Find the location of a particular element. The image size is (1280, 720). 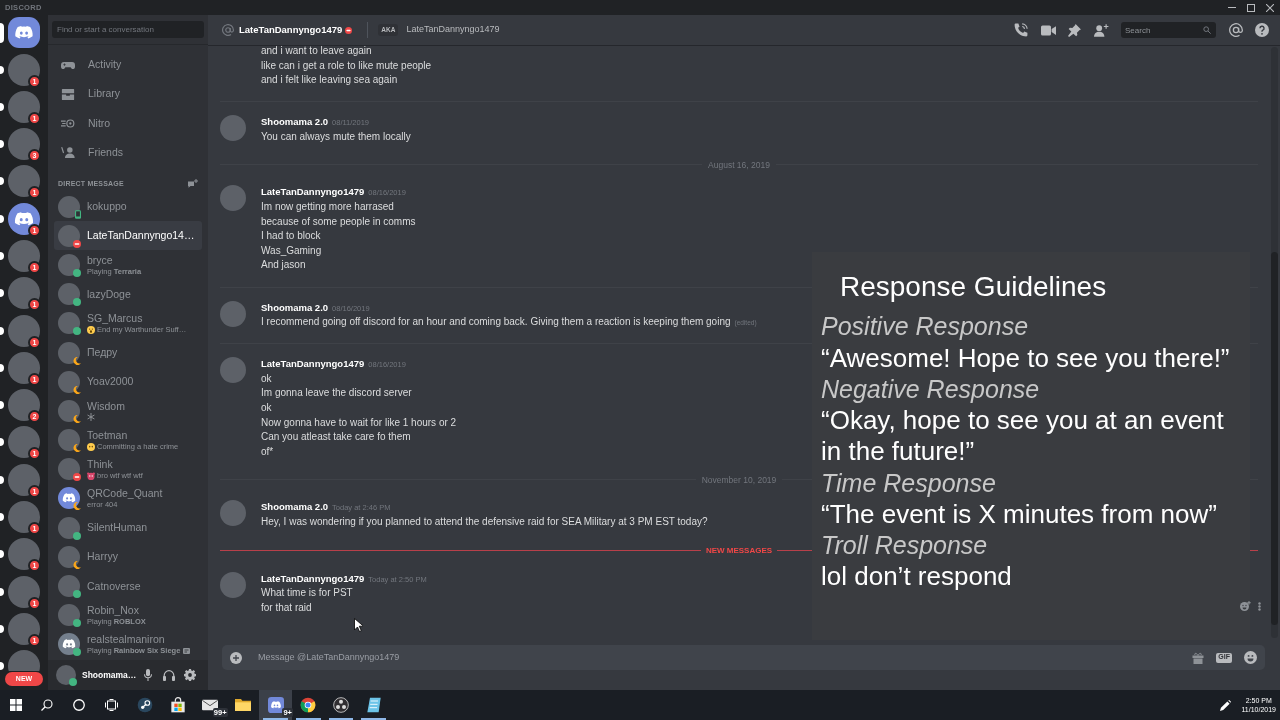

conversation-name: SilentHuman is located at coordinates (117, 528).